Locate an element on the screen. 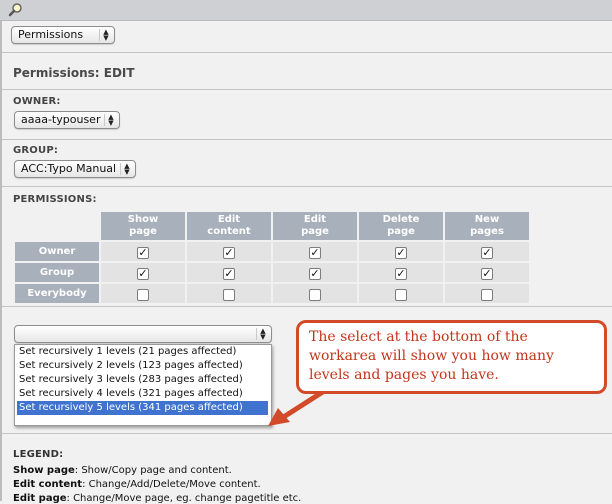  column-header-delete-page: Delete page is located at coordinates (401, 226).